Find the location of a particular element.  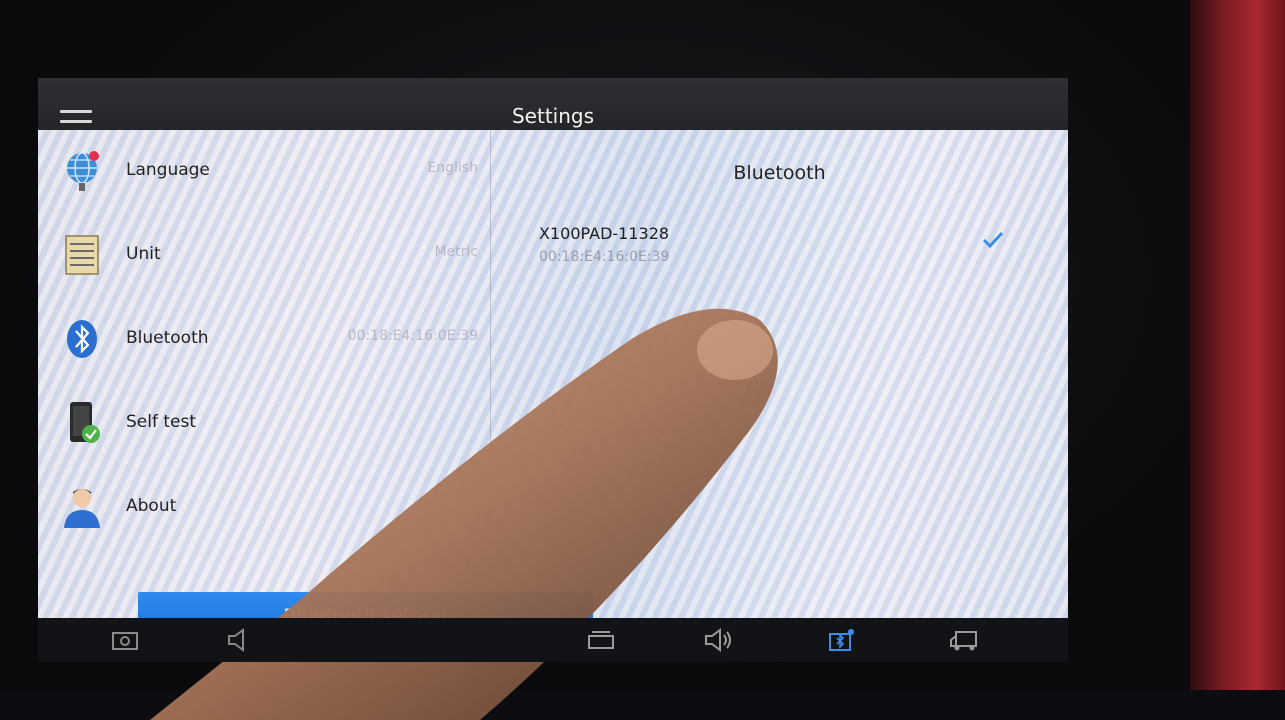

screenshot-icon is located at coordinates (125, 640).